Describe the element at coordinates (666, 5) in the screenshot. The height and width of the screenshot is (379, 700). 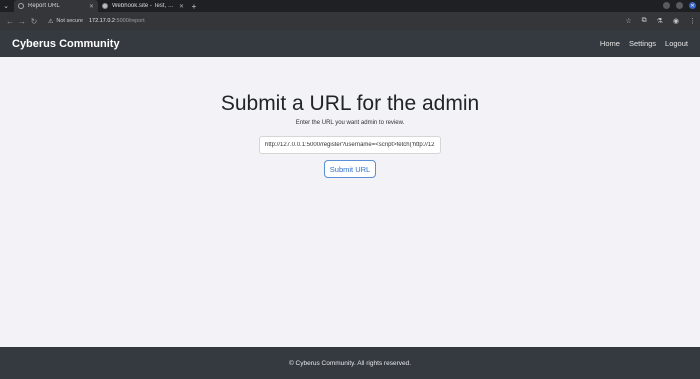
I see `minimize-icon` at that location.